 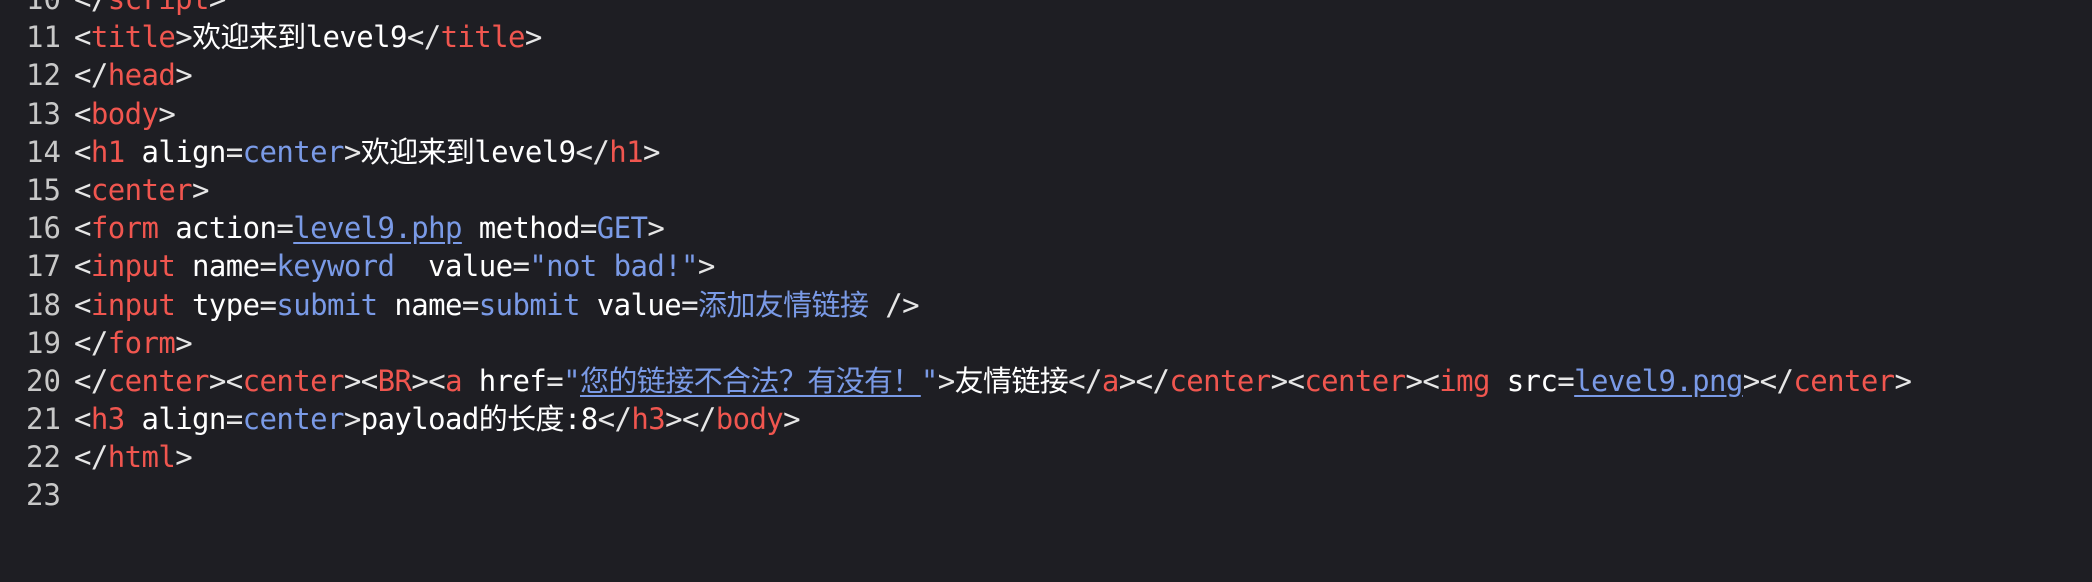 I want to click on code-content: </head>, so click(x=133, y=75).